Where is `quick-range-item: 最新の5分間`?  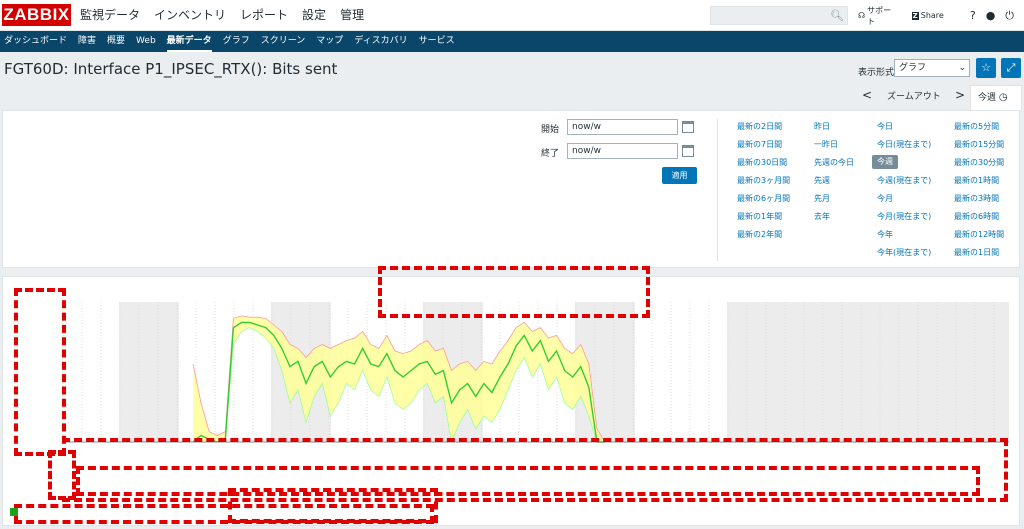
quick-range-item: 最新の5分間 is located at coordinates (976, 127).